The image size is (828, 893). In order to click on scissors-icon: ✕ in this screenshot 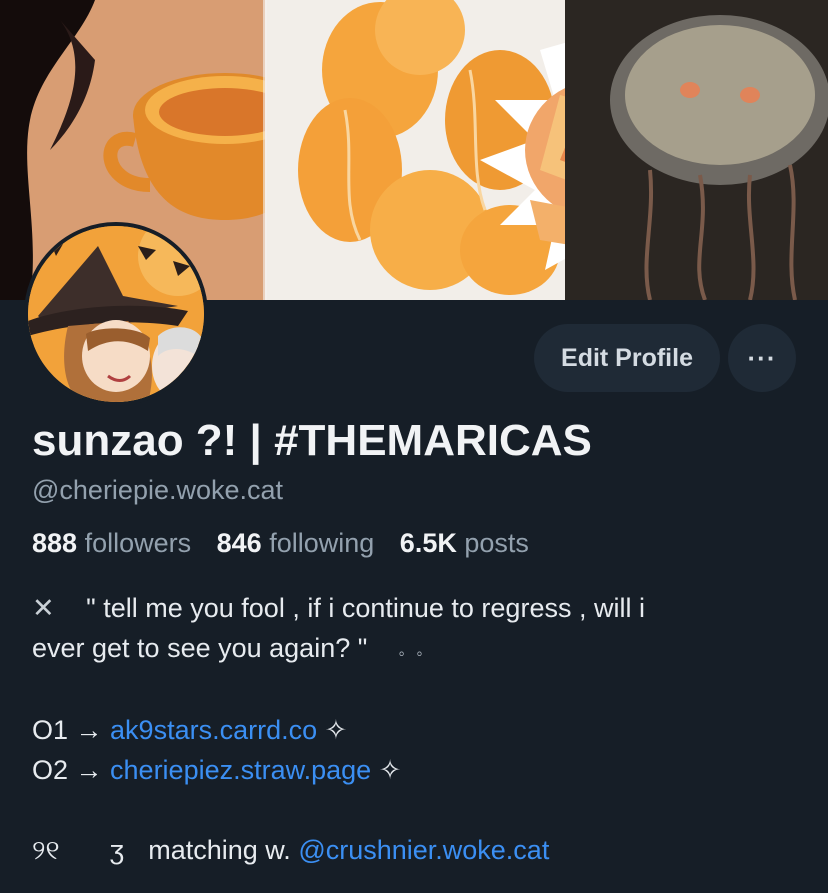, I will do `click(43, 608)`.